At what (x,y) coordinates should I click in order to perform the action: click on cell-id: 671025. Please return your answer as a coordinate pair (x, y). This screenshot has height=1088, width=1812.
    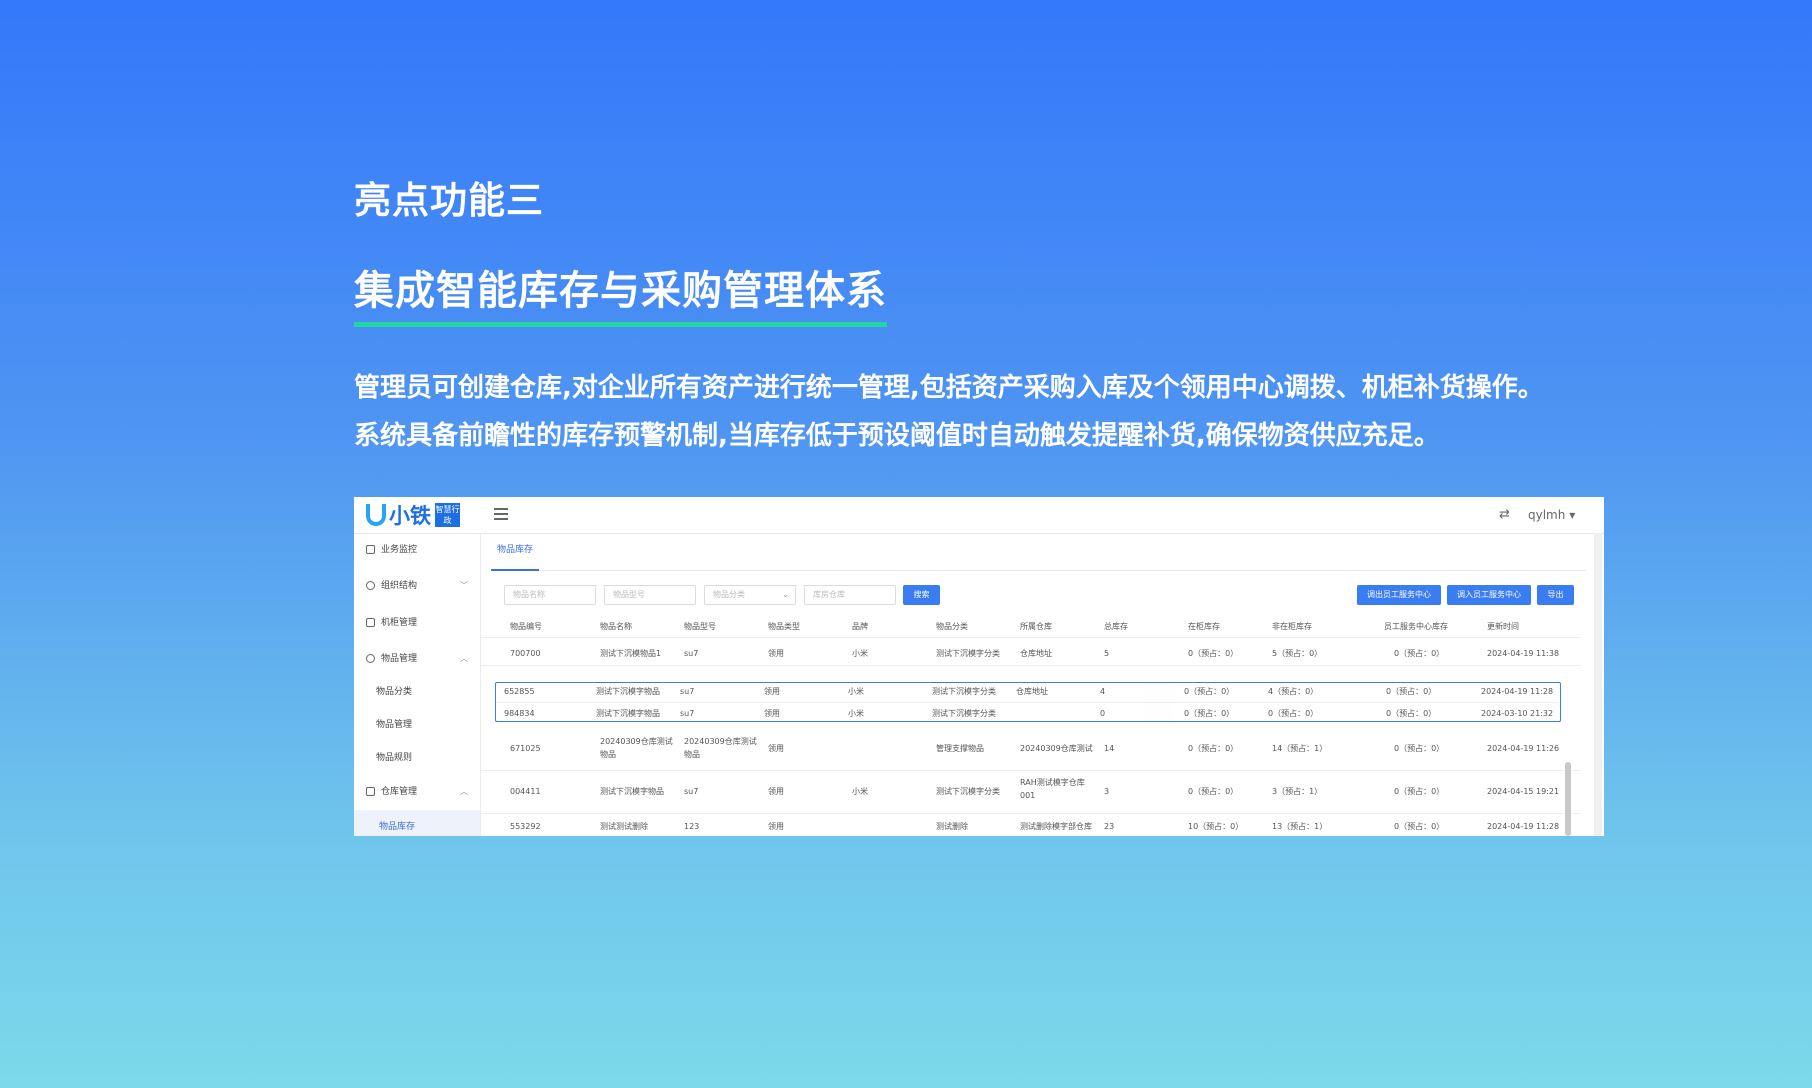
    Looking at the image, I should click on (525, 748).